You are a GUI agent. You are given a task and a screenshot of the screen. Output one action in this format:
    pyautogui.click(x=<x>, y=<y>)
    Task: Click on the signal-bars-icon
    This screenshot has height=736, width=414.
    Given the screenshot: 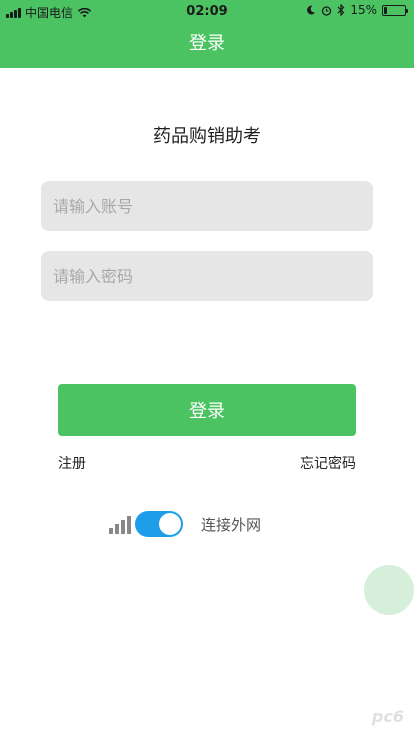 What is the action you would take?
    pyautogui.click(x=120, y=524)
    